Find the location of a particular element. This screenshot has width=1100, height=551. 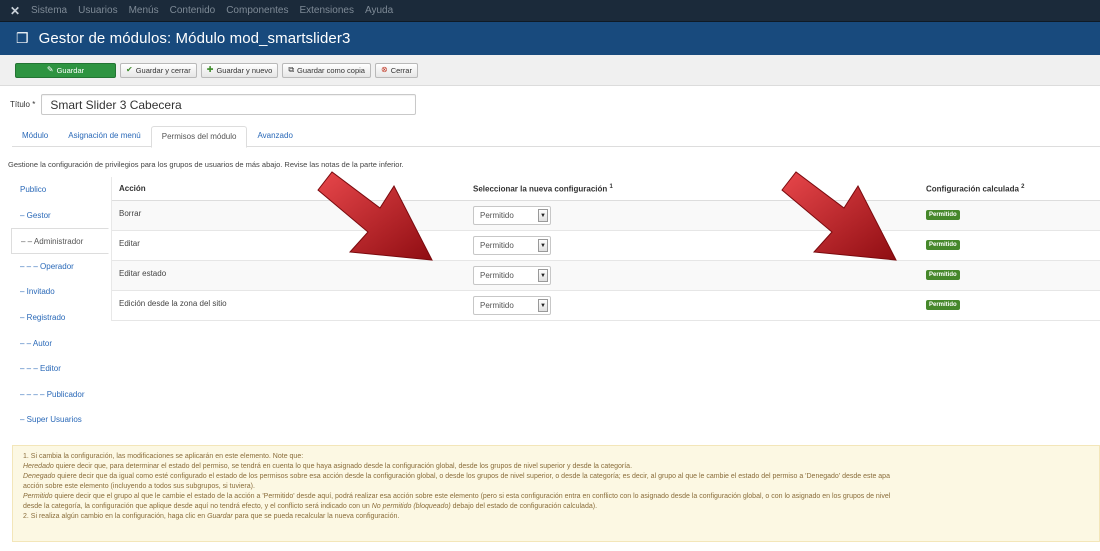

save-new-button: ✚ Guardar y nuevo is located at coordinates (239, 70).